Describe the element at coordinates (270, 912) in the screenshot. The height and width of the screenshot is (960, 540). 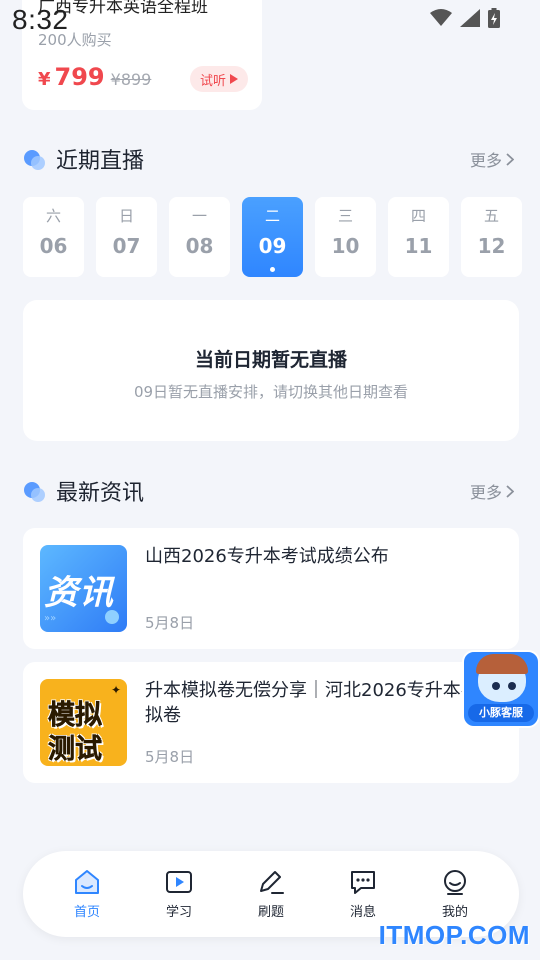
I see `tab-label: 刷题` at that location.